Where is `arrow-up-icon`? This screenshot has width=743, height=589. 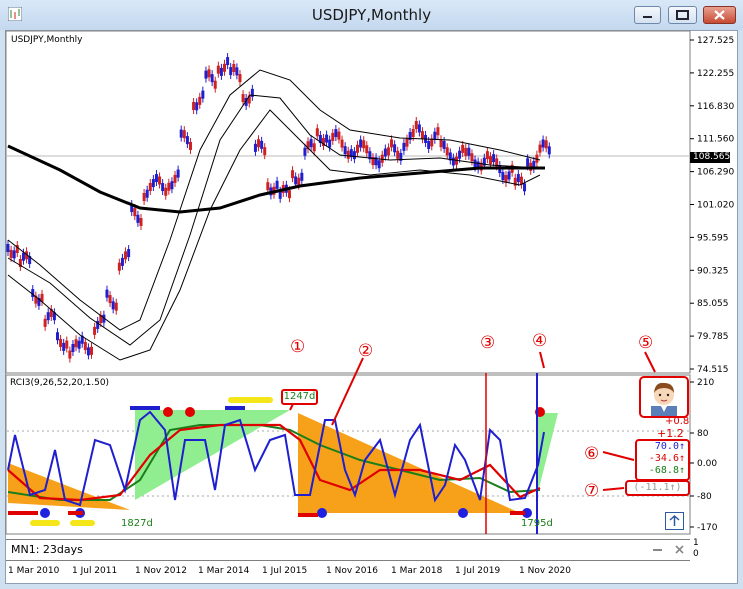
arrow-up-icon is located at coordinates (674, 520).